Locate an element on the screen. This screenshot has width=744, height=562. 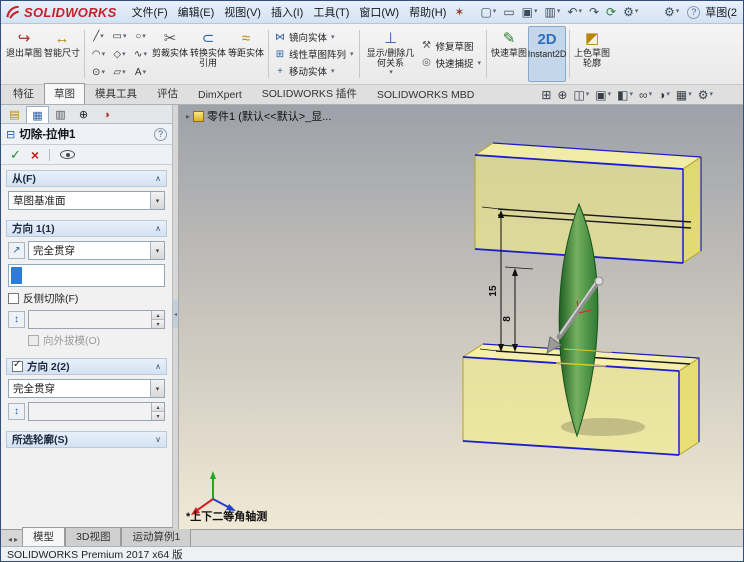
apply-scene-icon: ▦ ▾ is located at coordinates (684, 95).